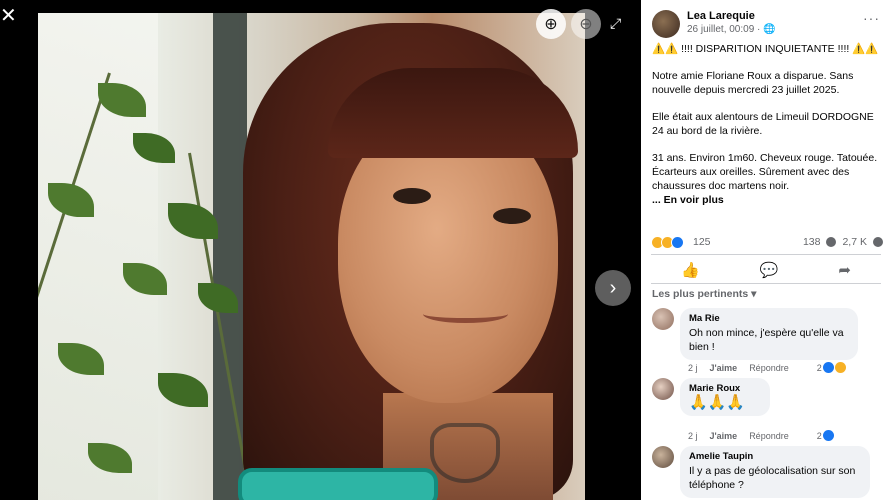 The height and width of the screenshot is (500, 885). I want to click on like-icon: 👍, so click(690, 270).